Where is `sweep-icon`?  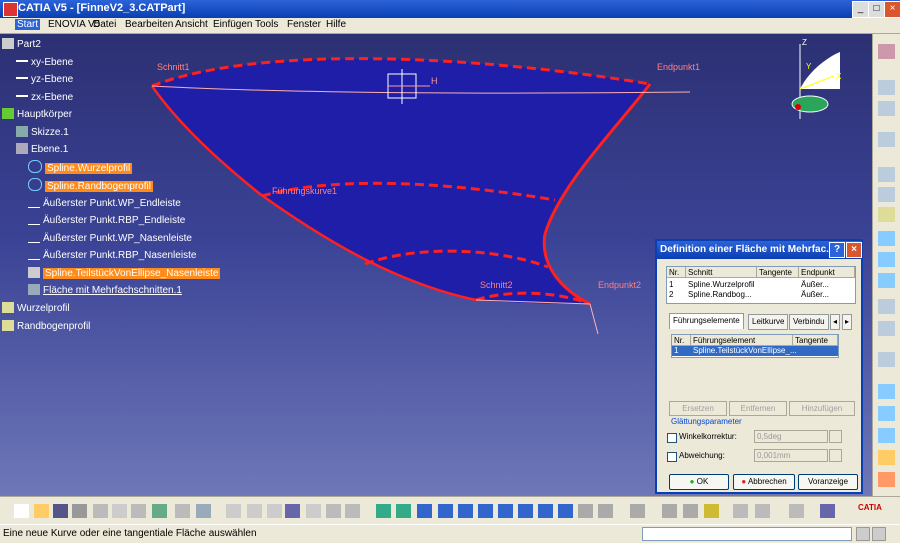 sweep-icon is located at coordinates (886, 259).